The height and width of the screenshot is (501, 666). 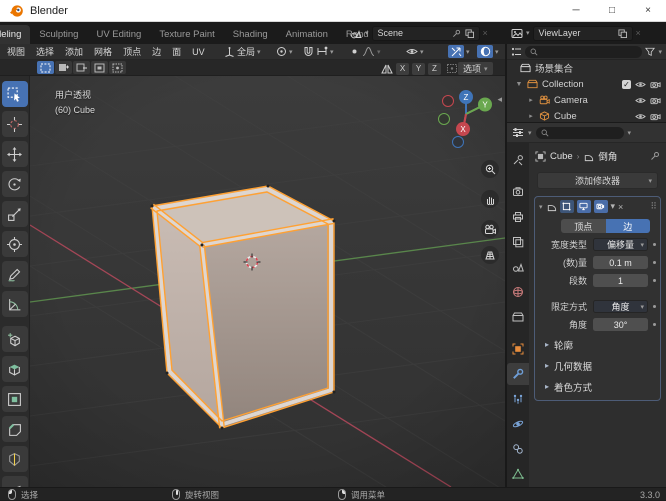 I want to click on outliner-editor-icon, so click(x=516, y=52).